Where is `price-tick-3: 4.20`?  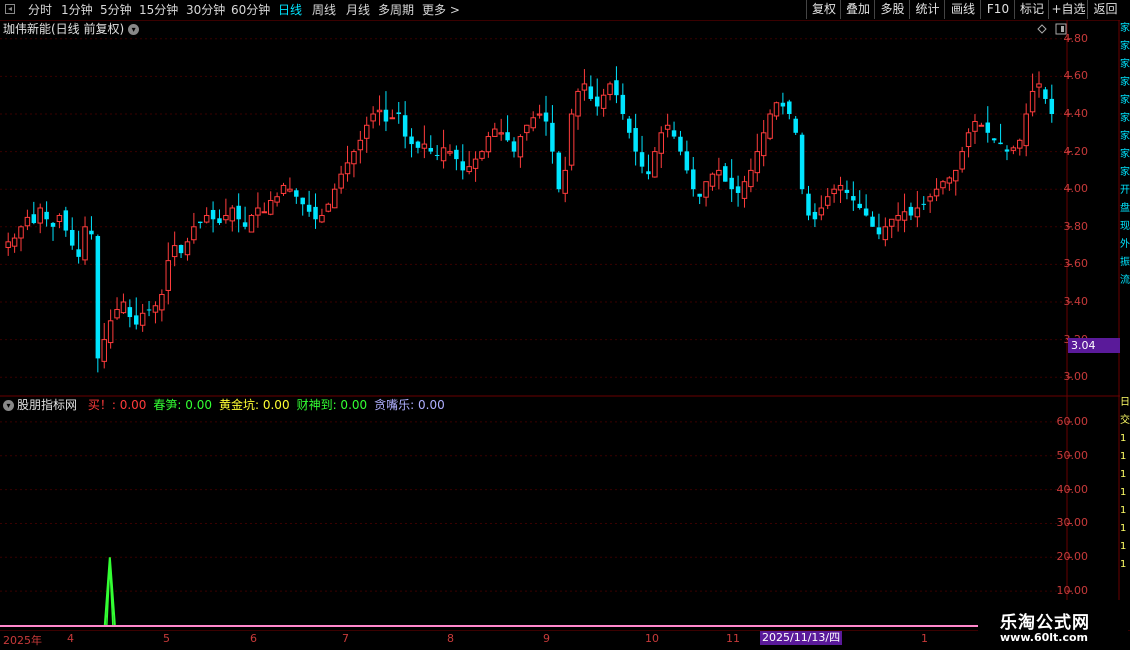
price-tick-3: 4.20 is located at coordinates (1076, 151).